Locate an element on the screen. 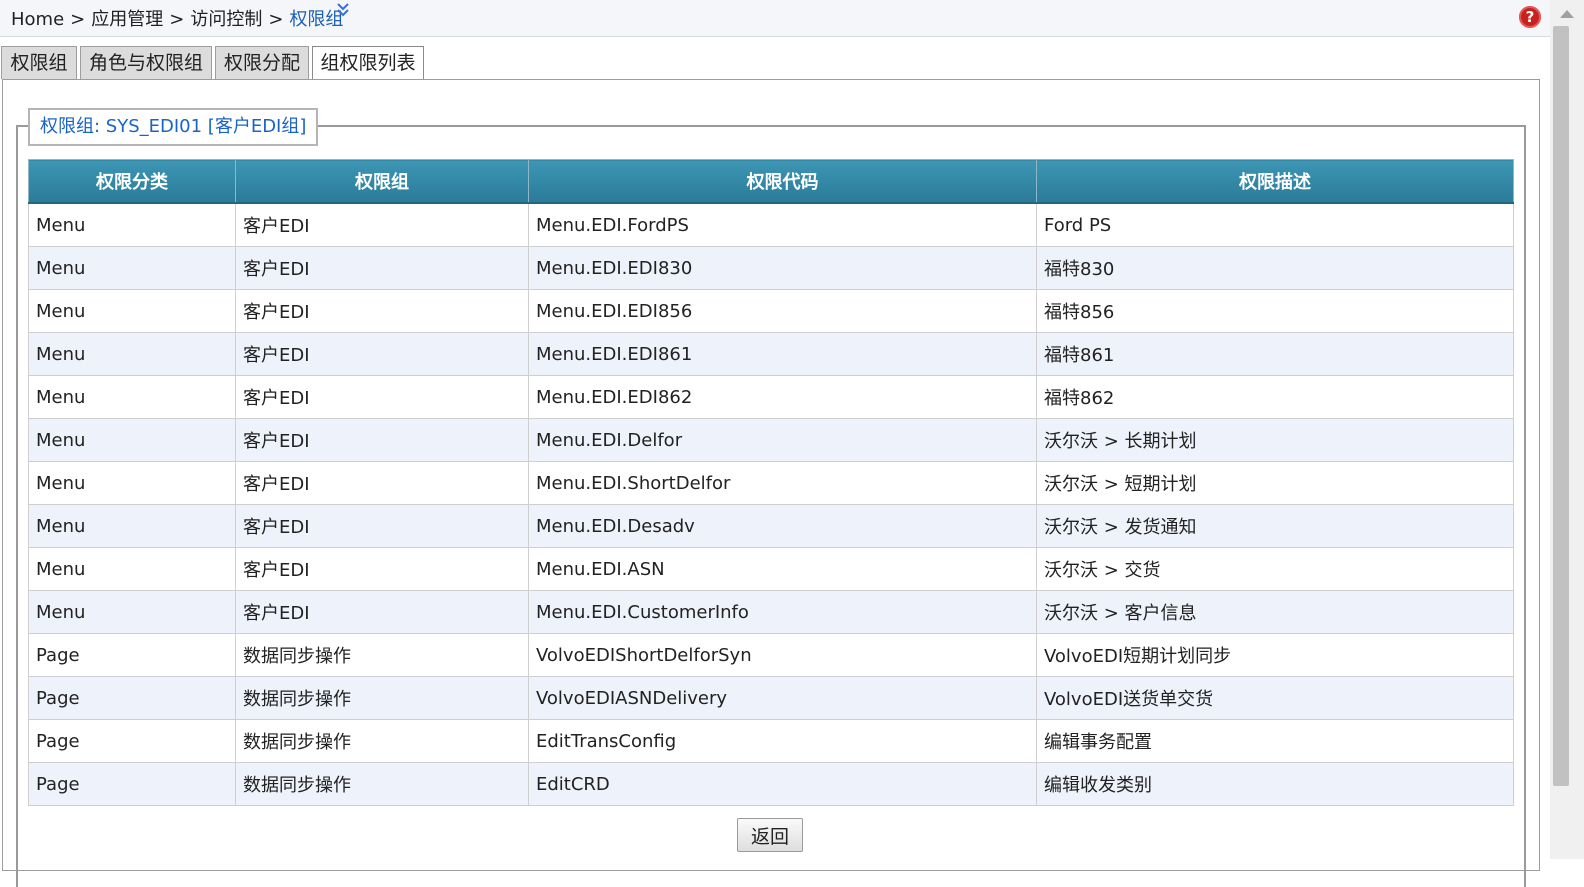 The height and width of the screenshot is (887, 1584). cell-description: 沃尔沃 > 长期计划 is located at coordinates (1275, 440).